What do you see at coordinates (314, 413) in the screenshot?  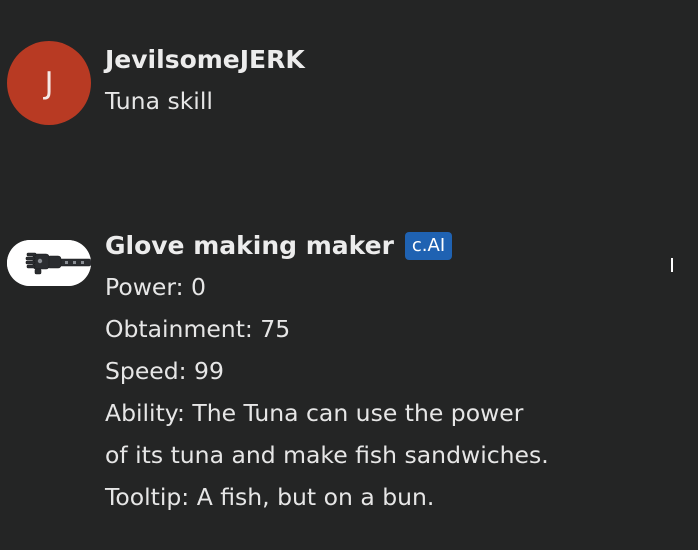 I see `message-line: Ability: The Tuna can use the power` at bounding box center [314, 413].